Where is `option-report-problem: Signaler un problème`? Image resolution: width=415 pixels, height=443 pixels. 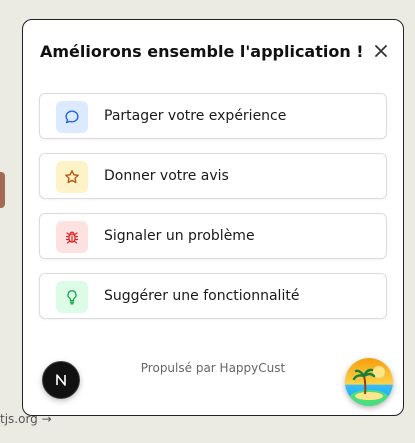 option-report-problem: Signaler un problème is located at coordinates (213, 236).